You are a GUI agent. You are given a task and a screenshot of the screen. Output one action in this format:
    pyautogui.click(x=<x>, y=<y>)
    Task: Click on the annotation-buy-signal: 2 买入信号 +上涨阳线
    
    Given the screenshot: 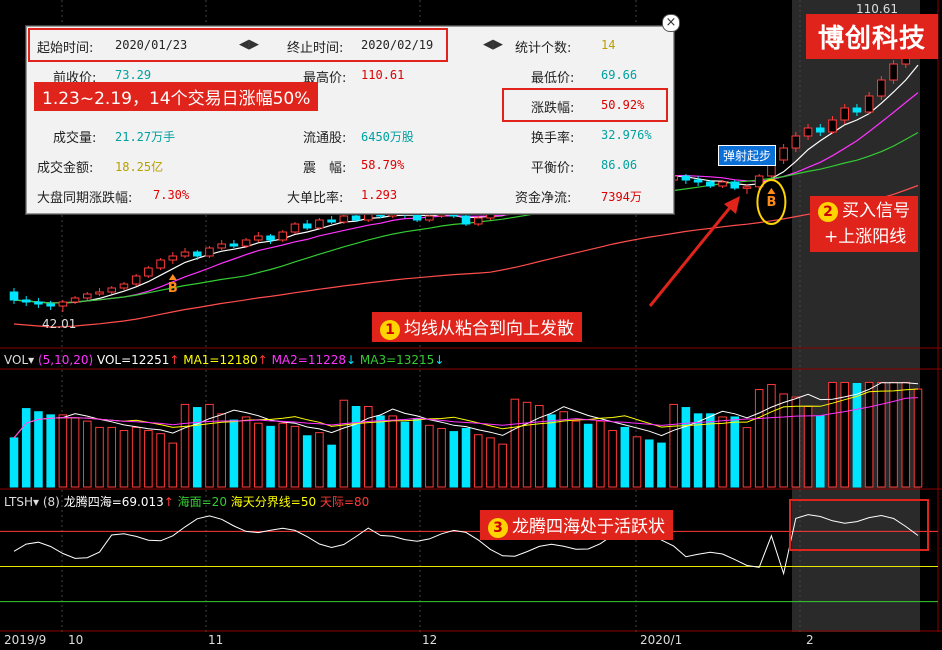 What is the action you would take?
    pyautogui.click(x=864, y=224)
    